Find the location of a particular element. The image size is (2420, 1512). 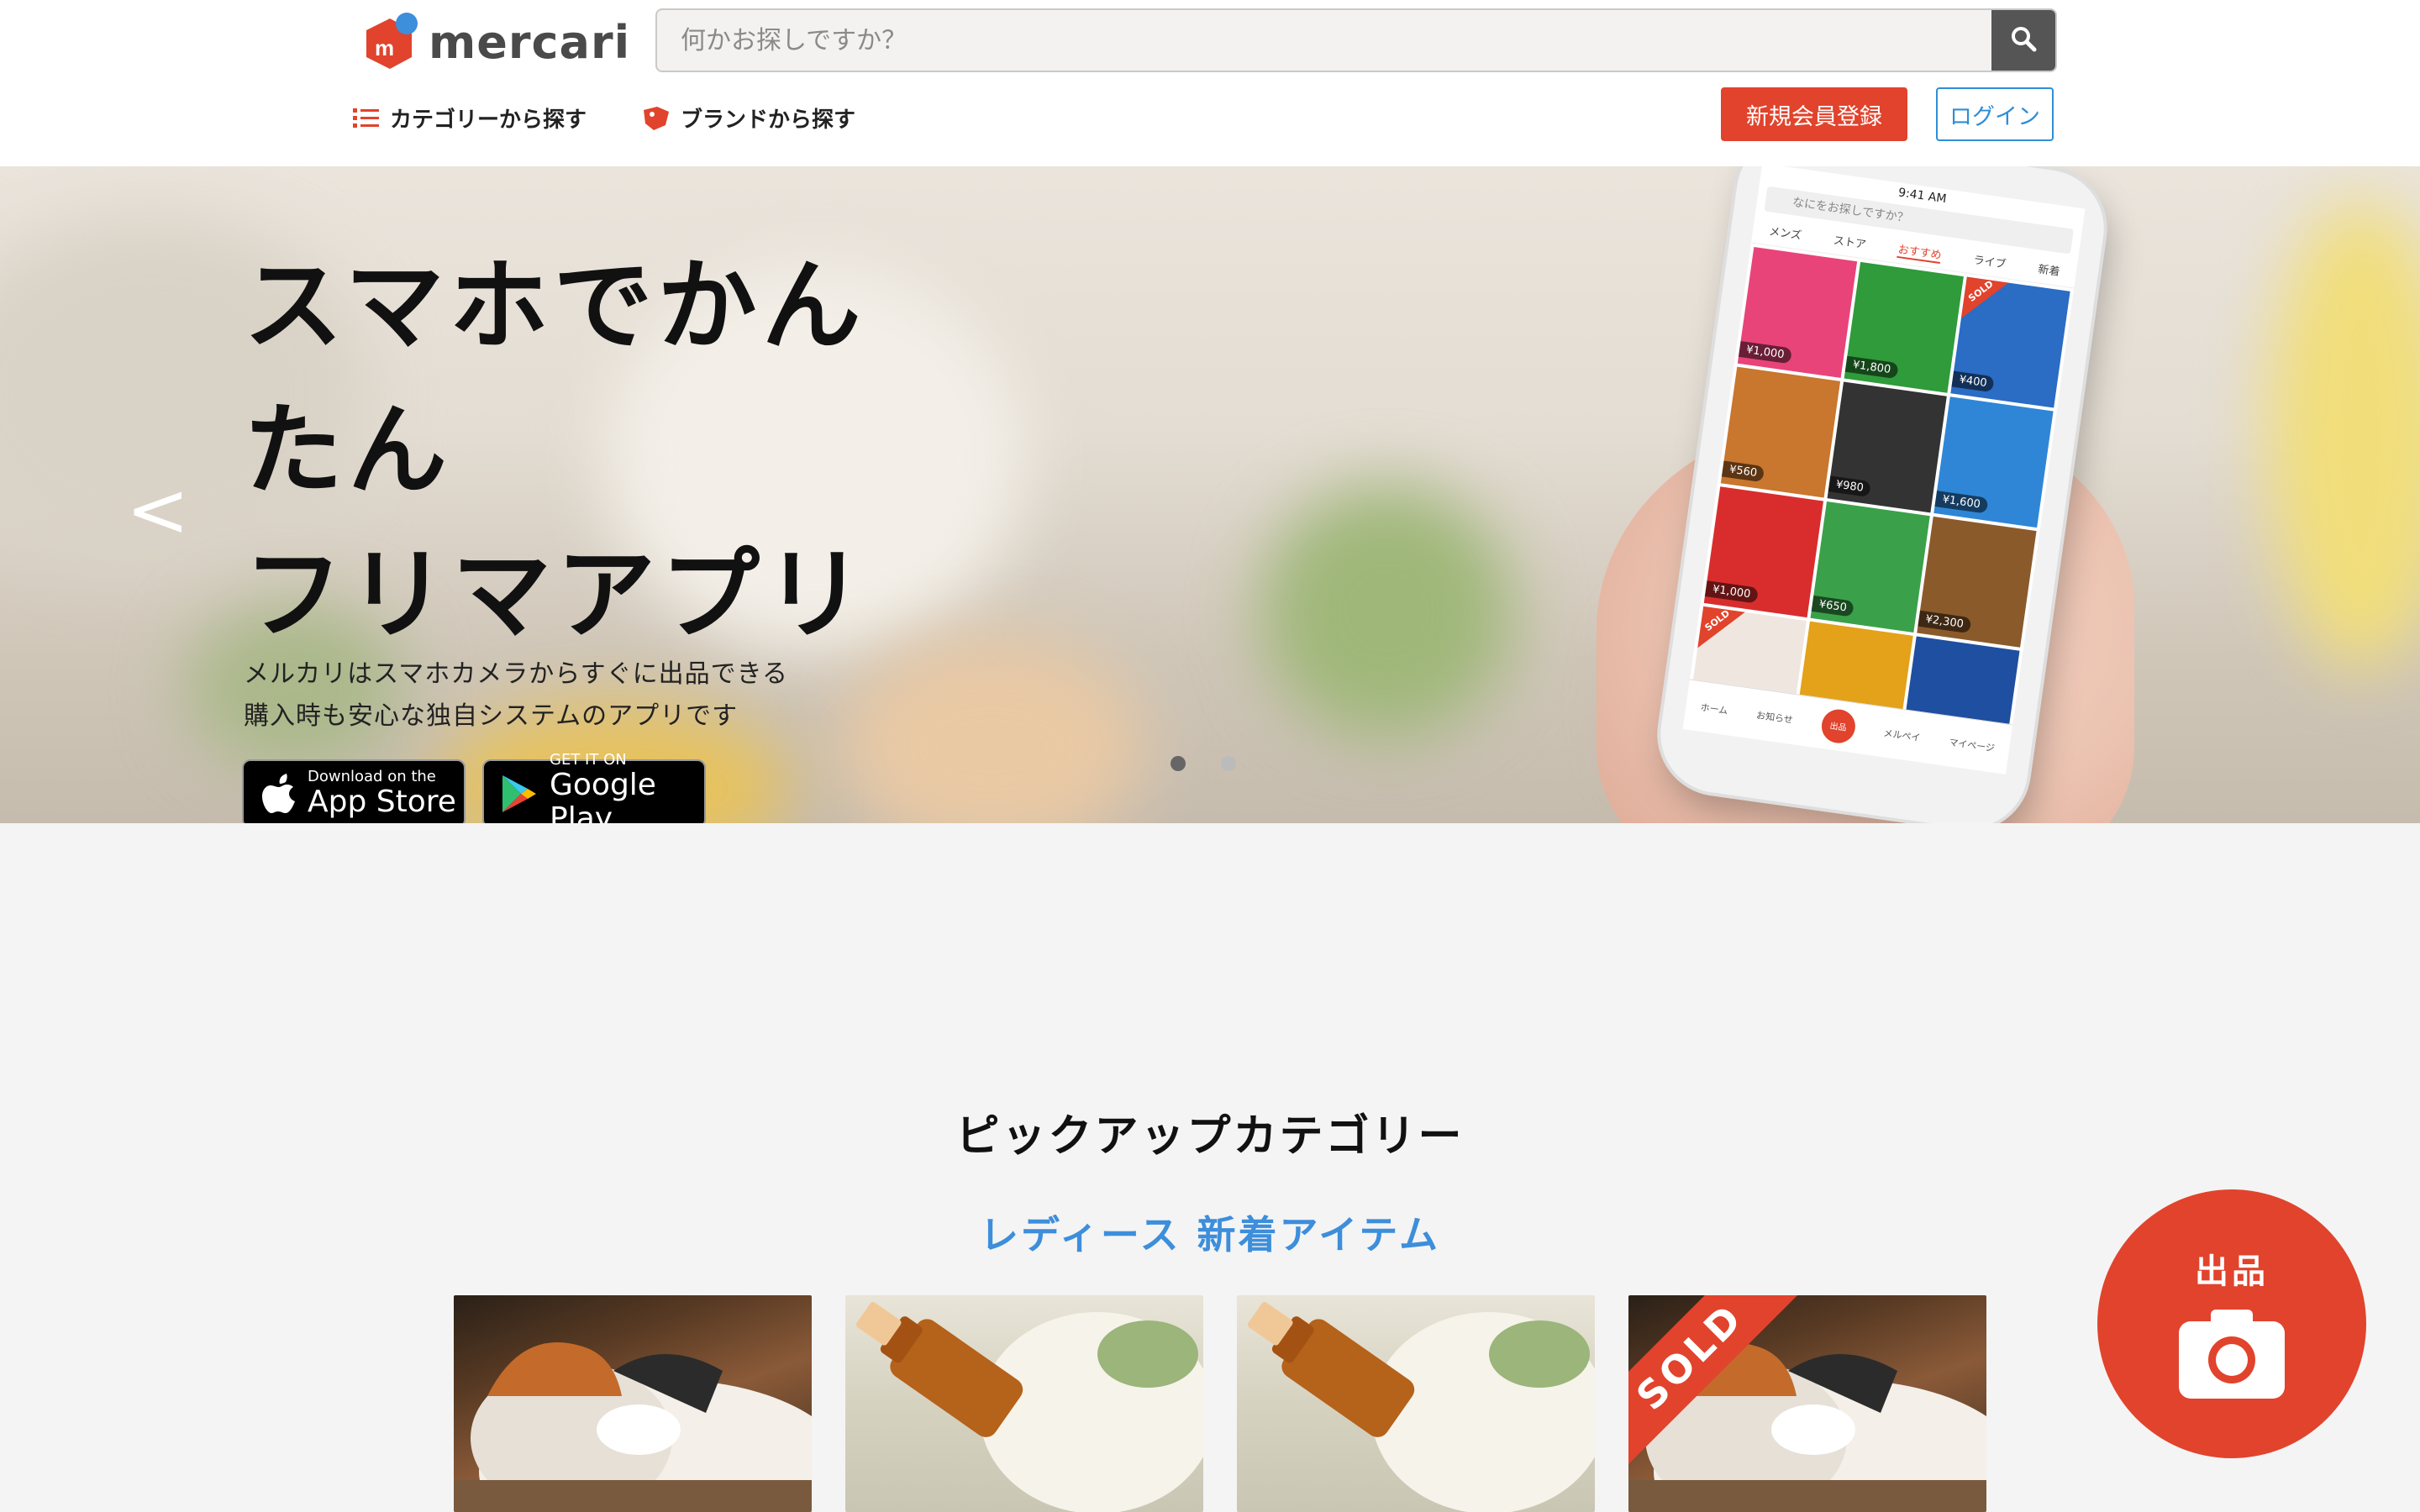

phone-item-price: ¥2,300 is located at coordinates (1944, 622).